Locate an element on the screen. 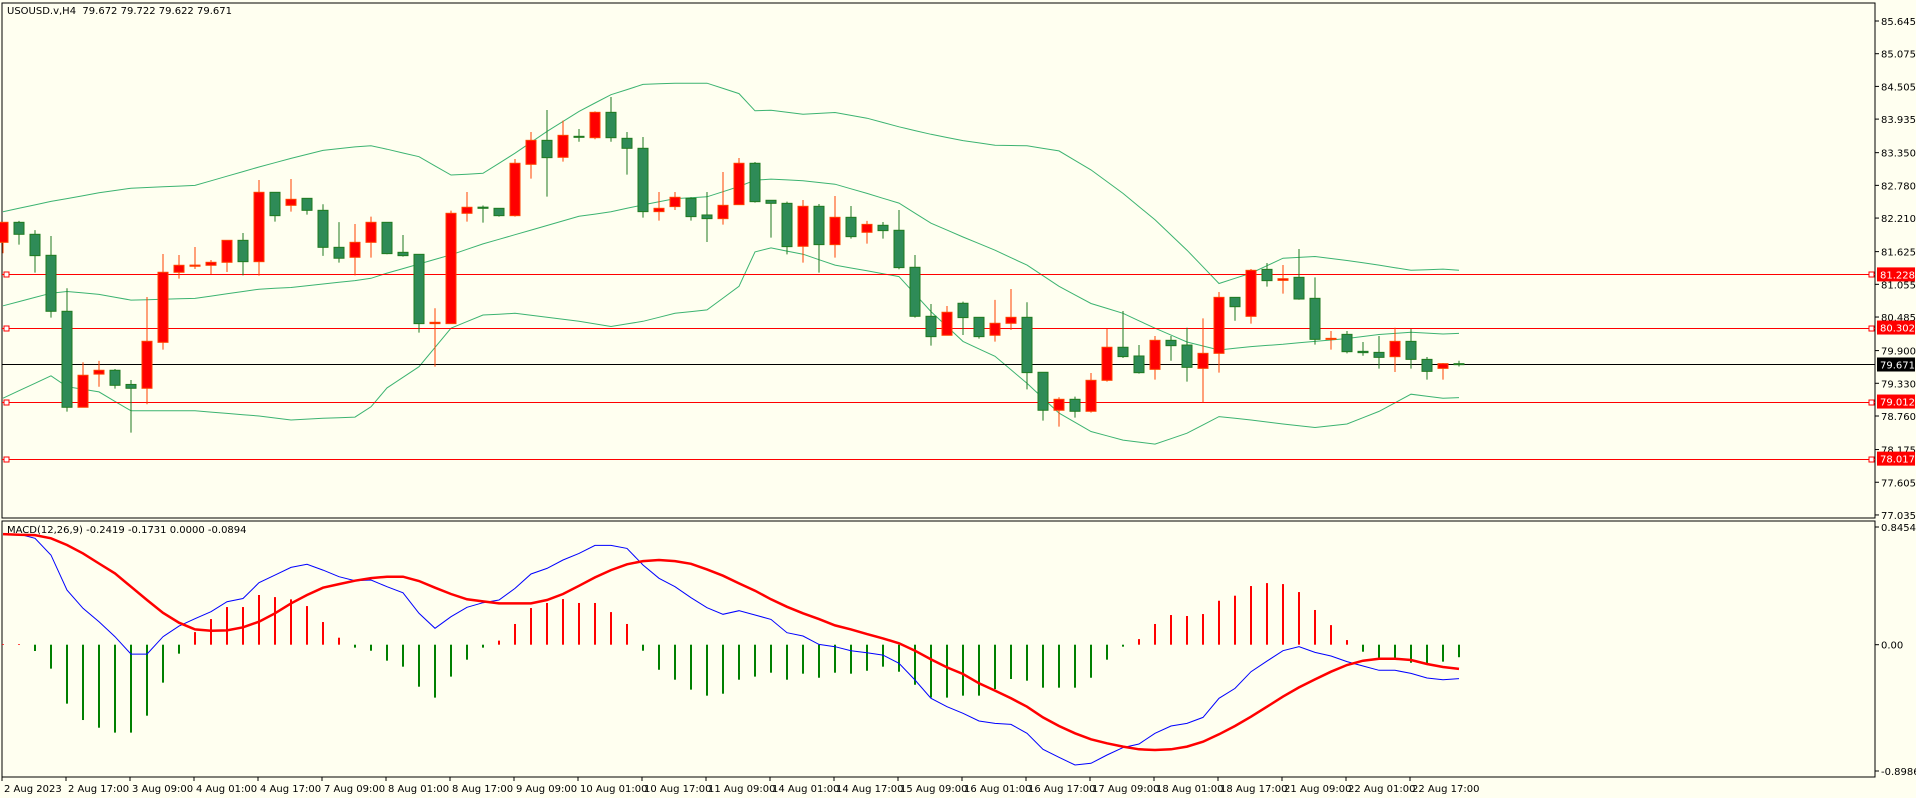 This screenshot has width=1916, height=798. price-axis-label: 83.350 is located at coordinates (1898, 154).